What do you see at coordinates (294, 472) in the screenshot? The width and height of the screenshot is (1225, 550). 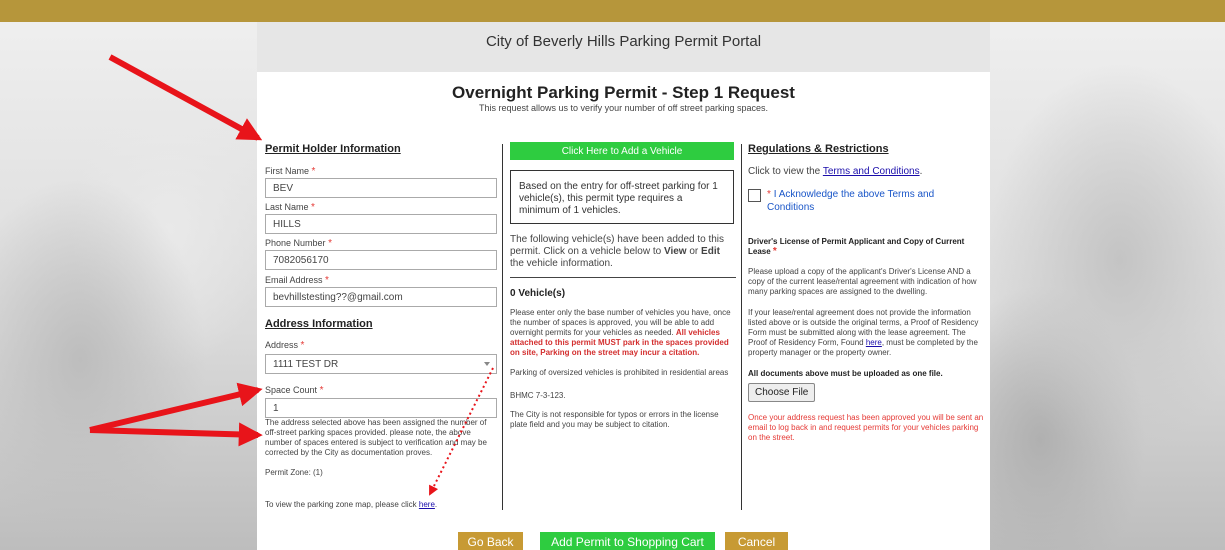 I see `permit-zone: Permit Zone: (1)` at bounding box center [294, 472].